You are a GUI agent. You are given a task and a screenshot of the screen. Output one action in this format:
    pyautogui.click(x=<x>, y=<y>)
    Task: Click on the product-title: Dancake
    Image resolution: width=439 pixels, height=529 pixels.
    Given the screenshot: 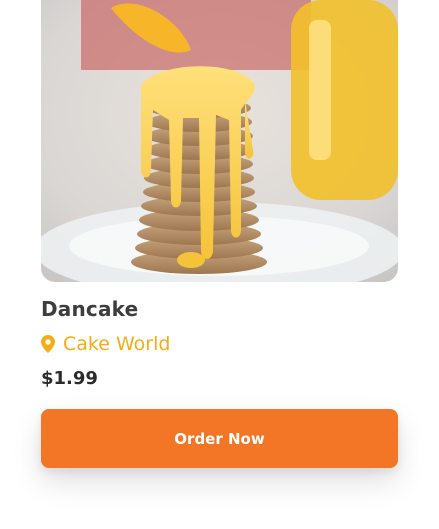 What is the action you would take?
    pyautogui.click(x=90, y=309)
    